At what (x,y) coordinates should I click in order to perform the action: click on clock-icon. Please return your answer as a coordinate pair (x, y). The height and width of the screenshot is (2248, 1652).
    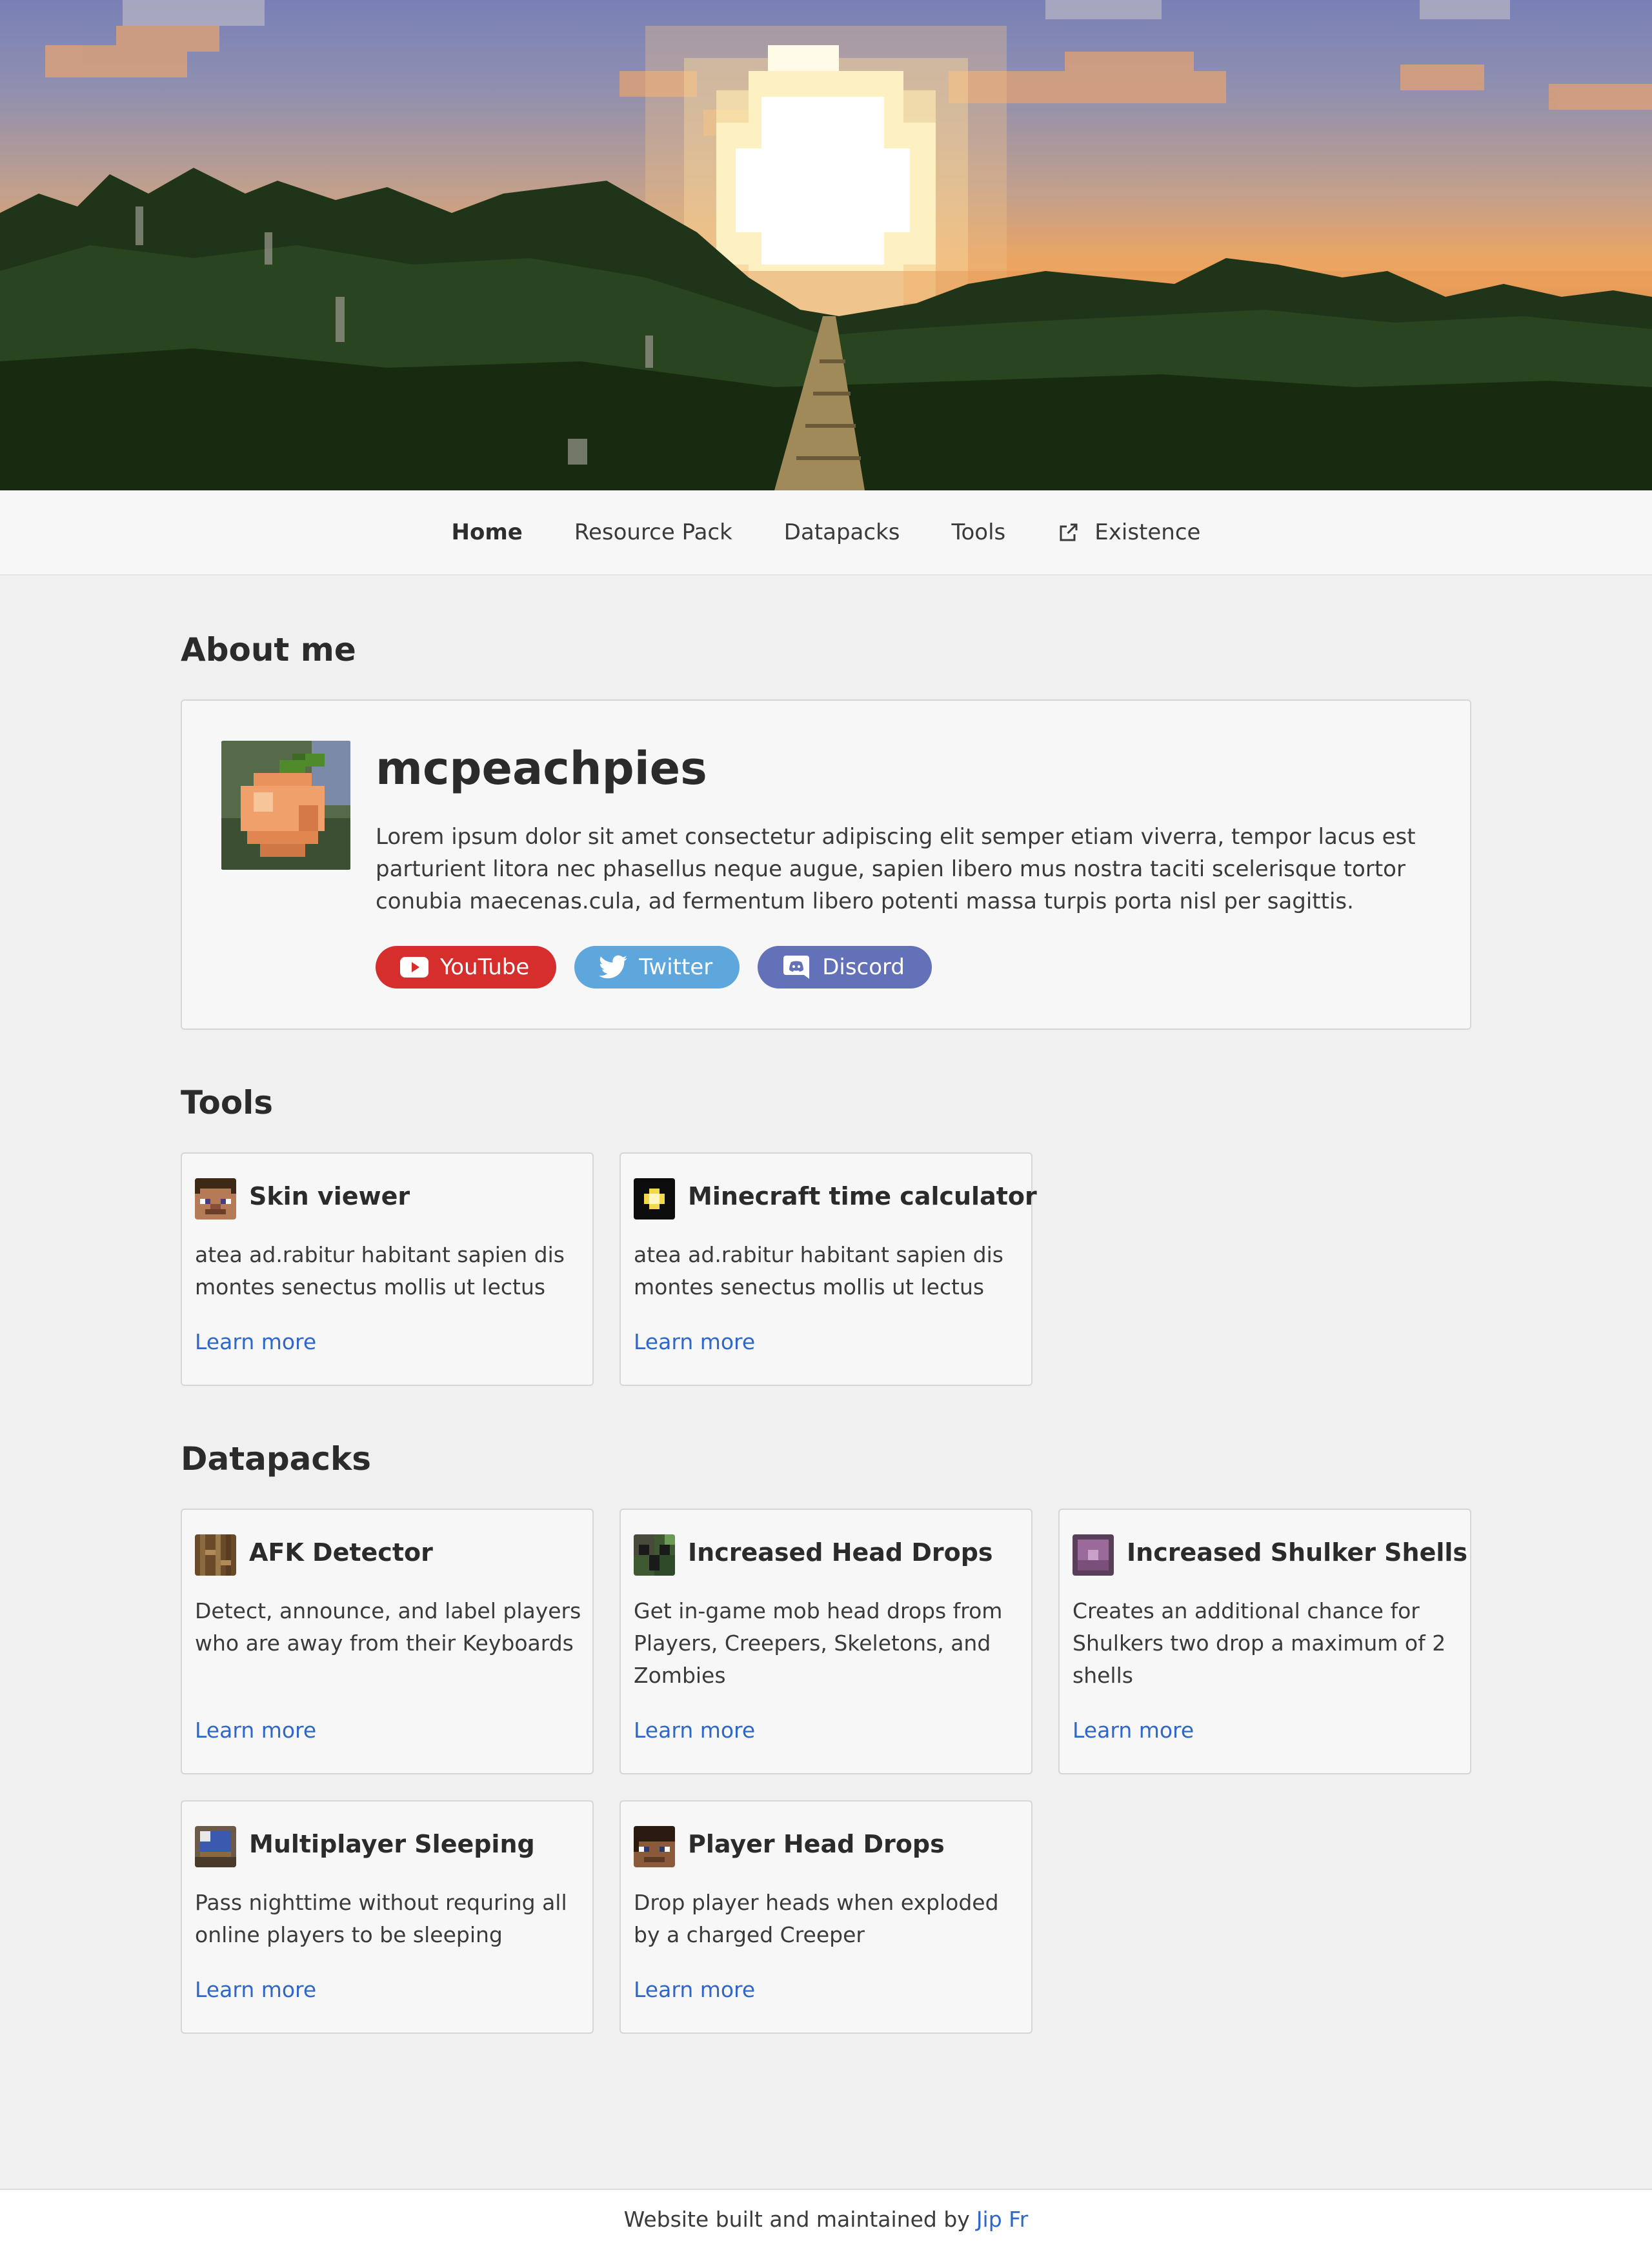
    Looking at the image, I should click on (654, 1198).